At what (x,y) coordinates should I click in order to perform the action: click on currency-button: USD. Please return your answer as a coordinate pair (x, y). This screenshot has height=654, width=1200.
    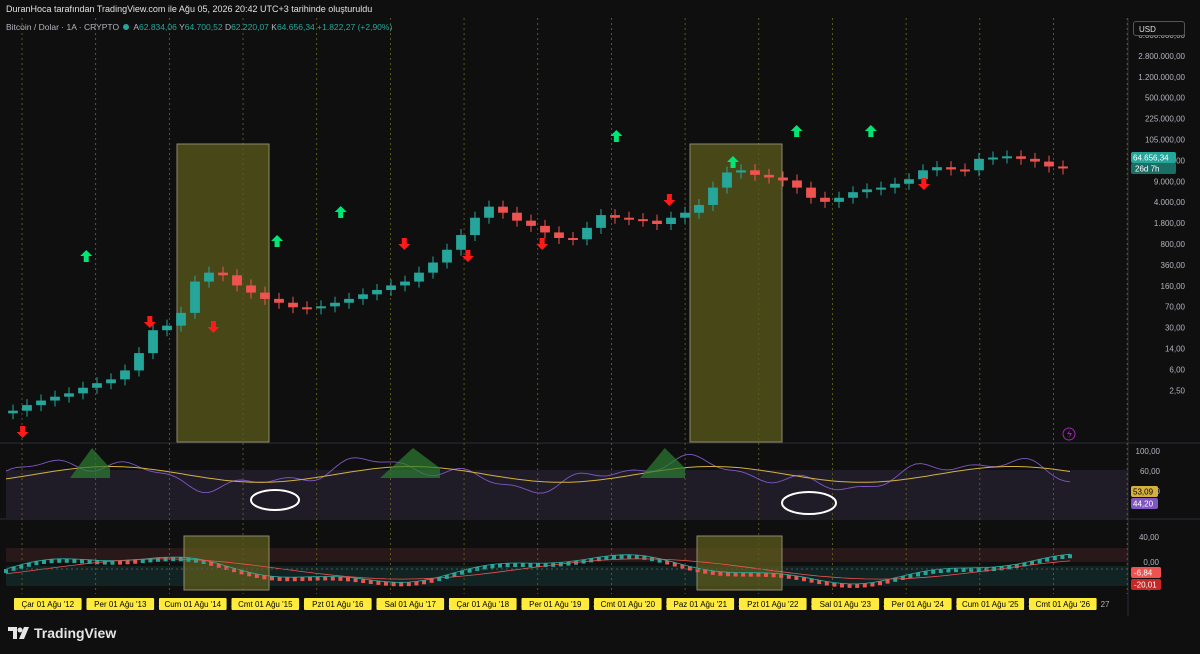
    Looking at the image, I should click on (1159, 28).